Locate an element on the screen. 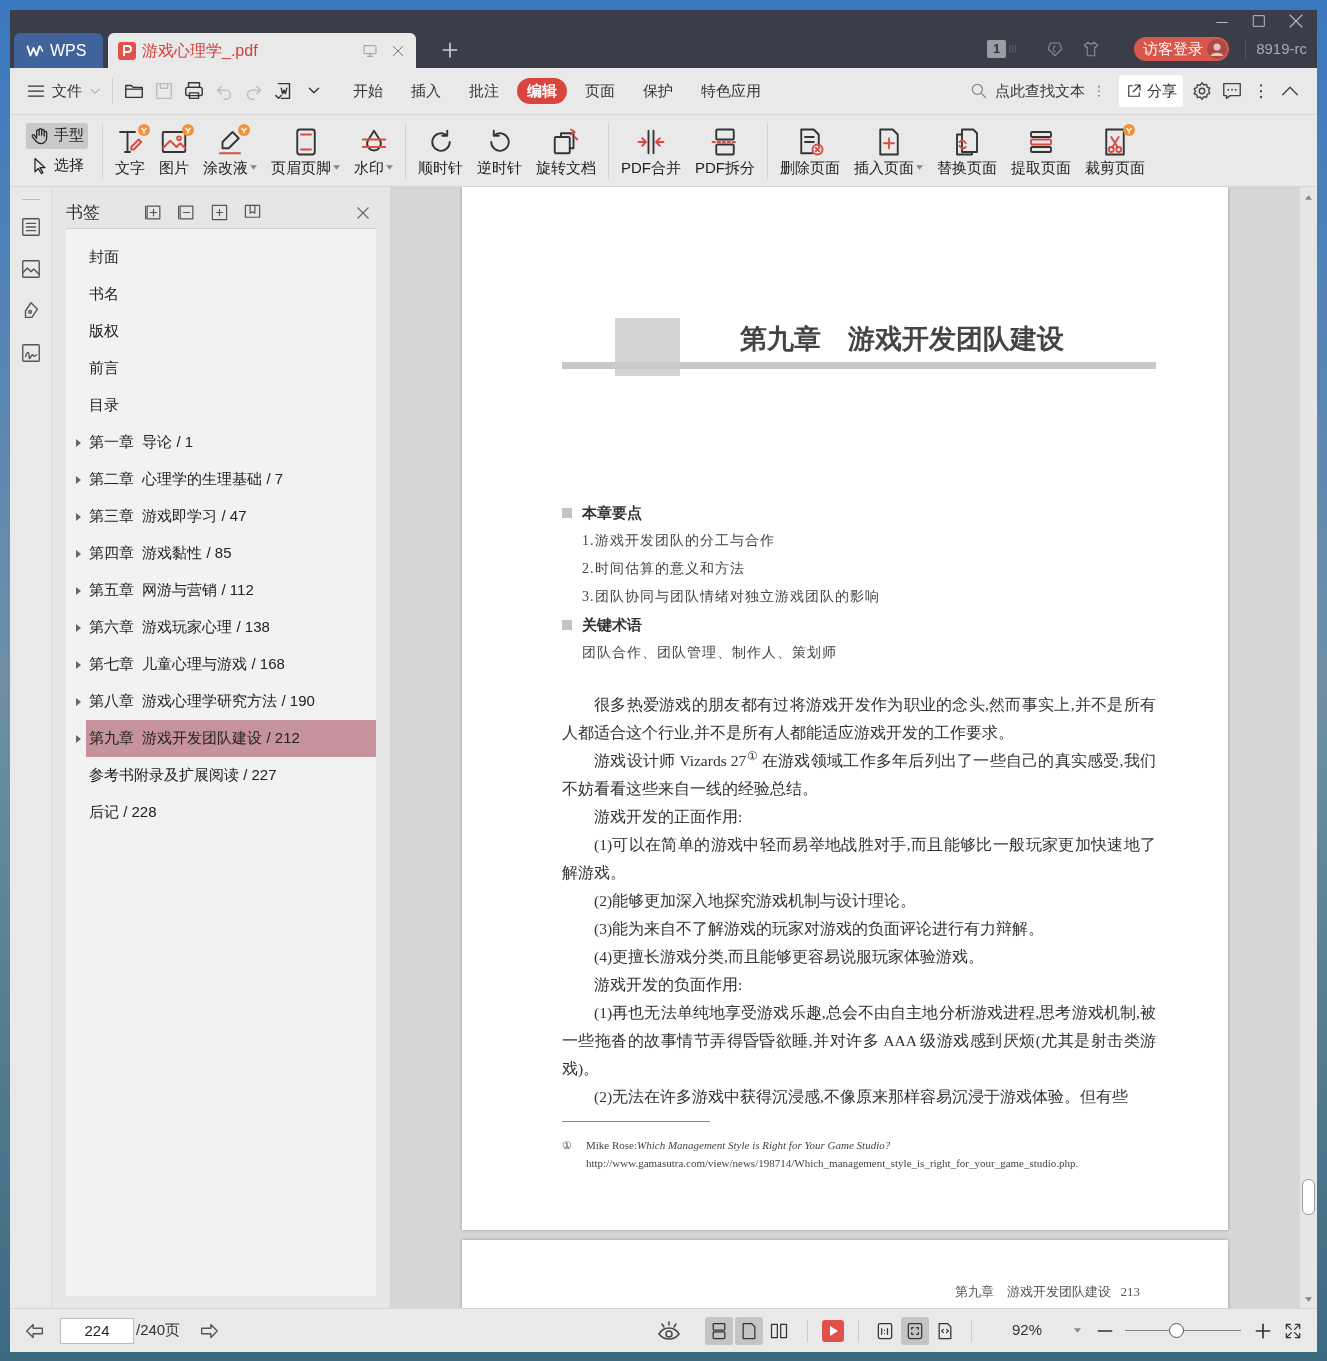 This screenshot has height=1361, width=1327. zoom-slider is located at coordinates (1183, 1330).